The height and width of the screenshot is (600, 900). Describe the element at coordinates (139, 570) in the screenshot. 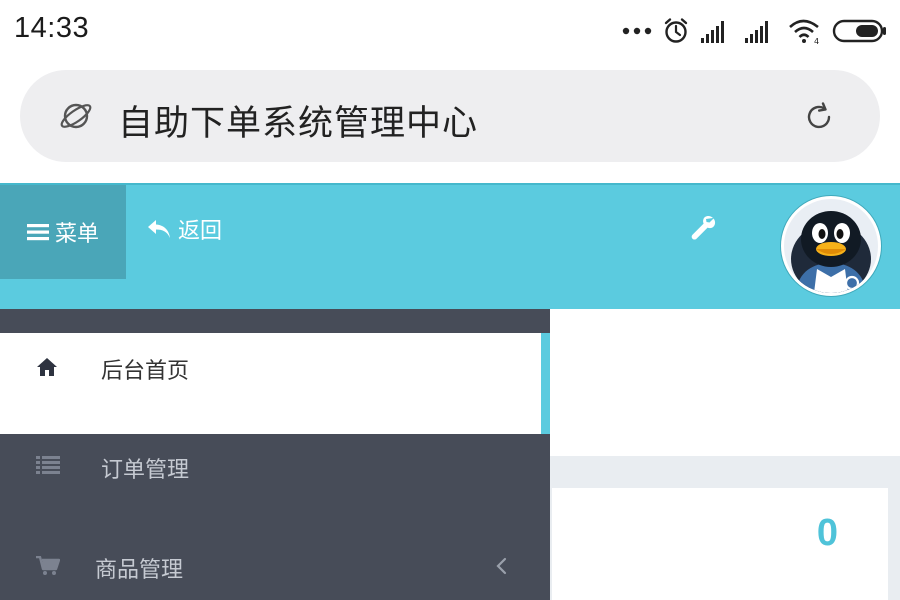

I see `sidebar-item-label: 商品管理` at that location.